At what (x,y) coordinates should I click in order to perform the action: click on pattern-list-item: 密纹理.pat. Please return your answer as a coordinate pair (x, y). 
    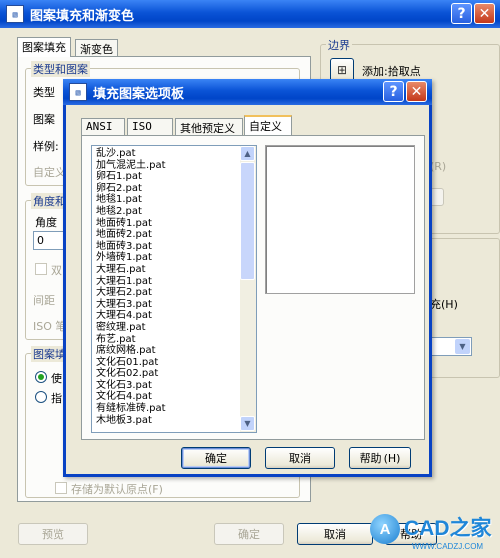
    Looking at the image, I should click on (166, 328).